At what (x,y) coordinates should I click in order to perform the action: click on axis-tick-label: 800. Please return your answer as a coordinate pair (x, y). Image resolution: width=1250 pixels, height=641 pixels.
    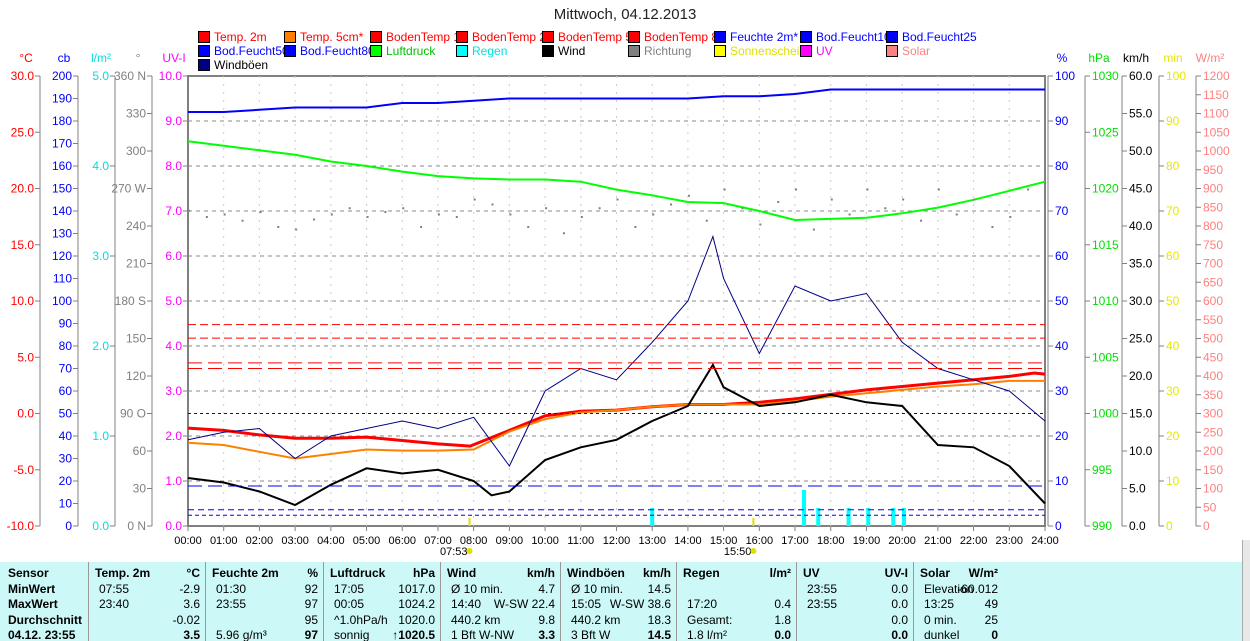
    Looking at the image, I should click on (1213, 226).